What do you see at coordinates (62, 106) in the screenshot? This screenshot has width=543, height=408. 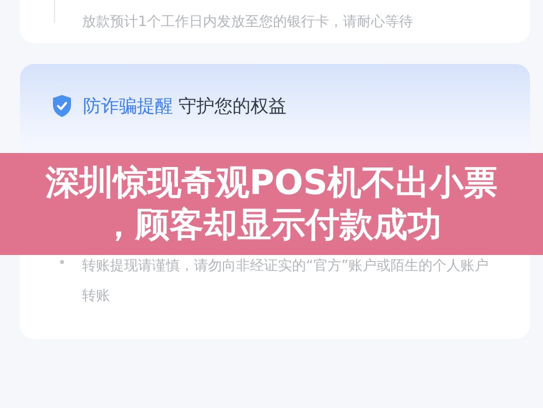 I see `shield-check-icon` at bounding box center [62, 106].